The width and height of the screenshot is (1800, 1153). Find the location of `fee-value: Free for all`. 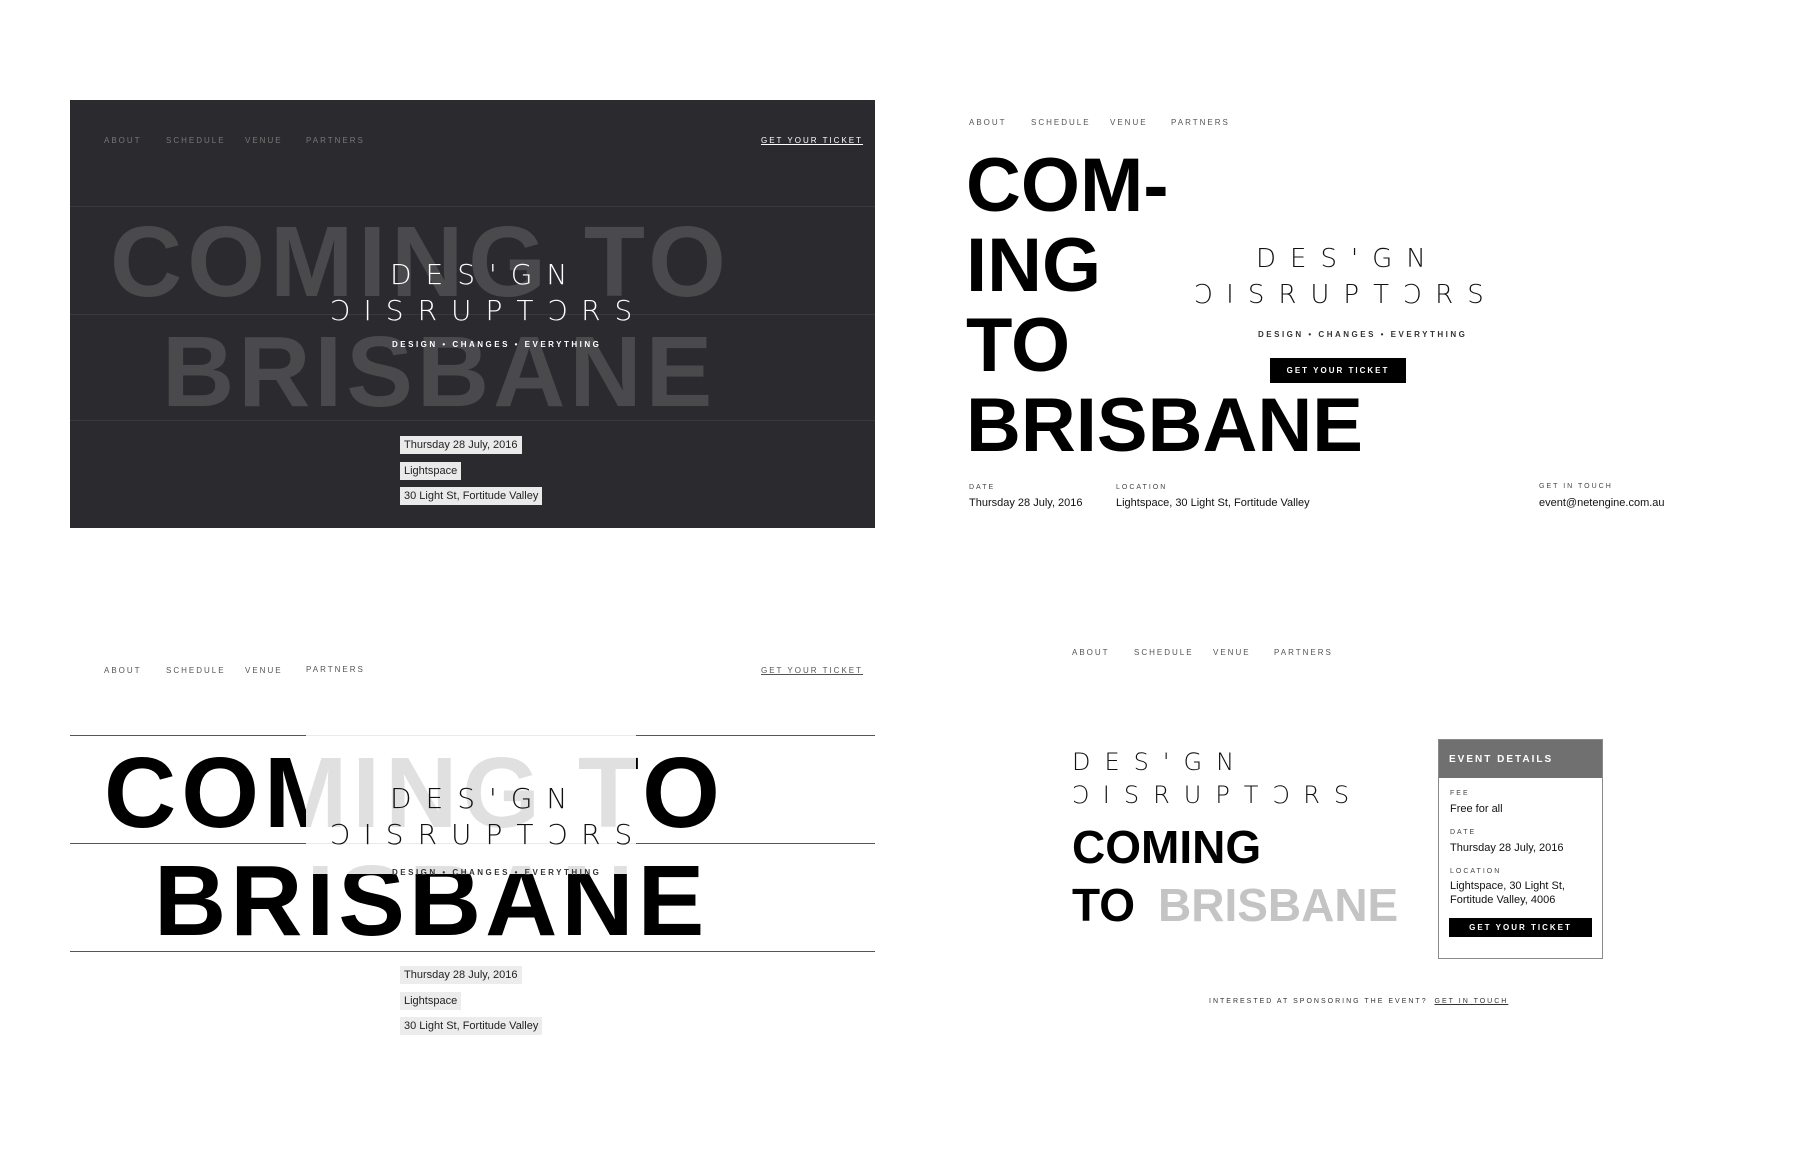

fee-value: Free for all is located at coordinates (1476, 809).